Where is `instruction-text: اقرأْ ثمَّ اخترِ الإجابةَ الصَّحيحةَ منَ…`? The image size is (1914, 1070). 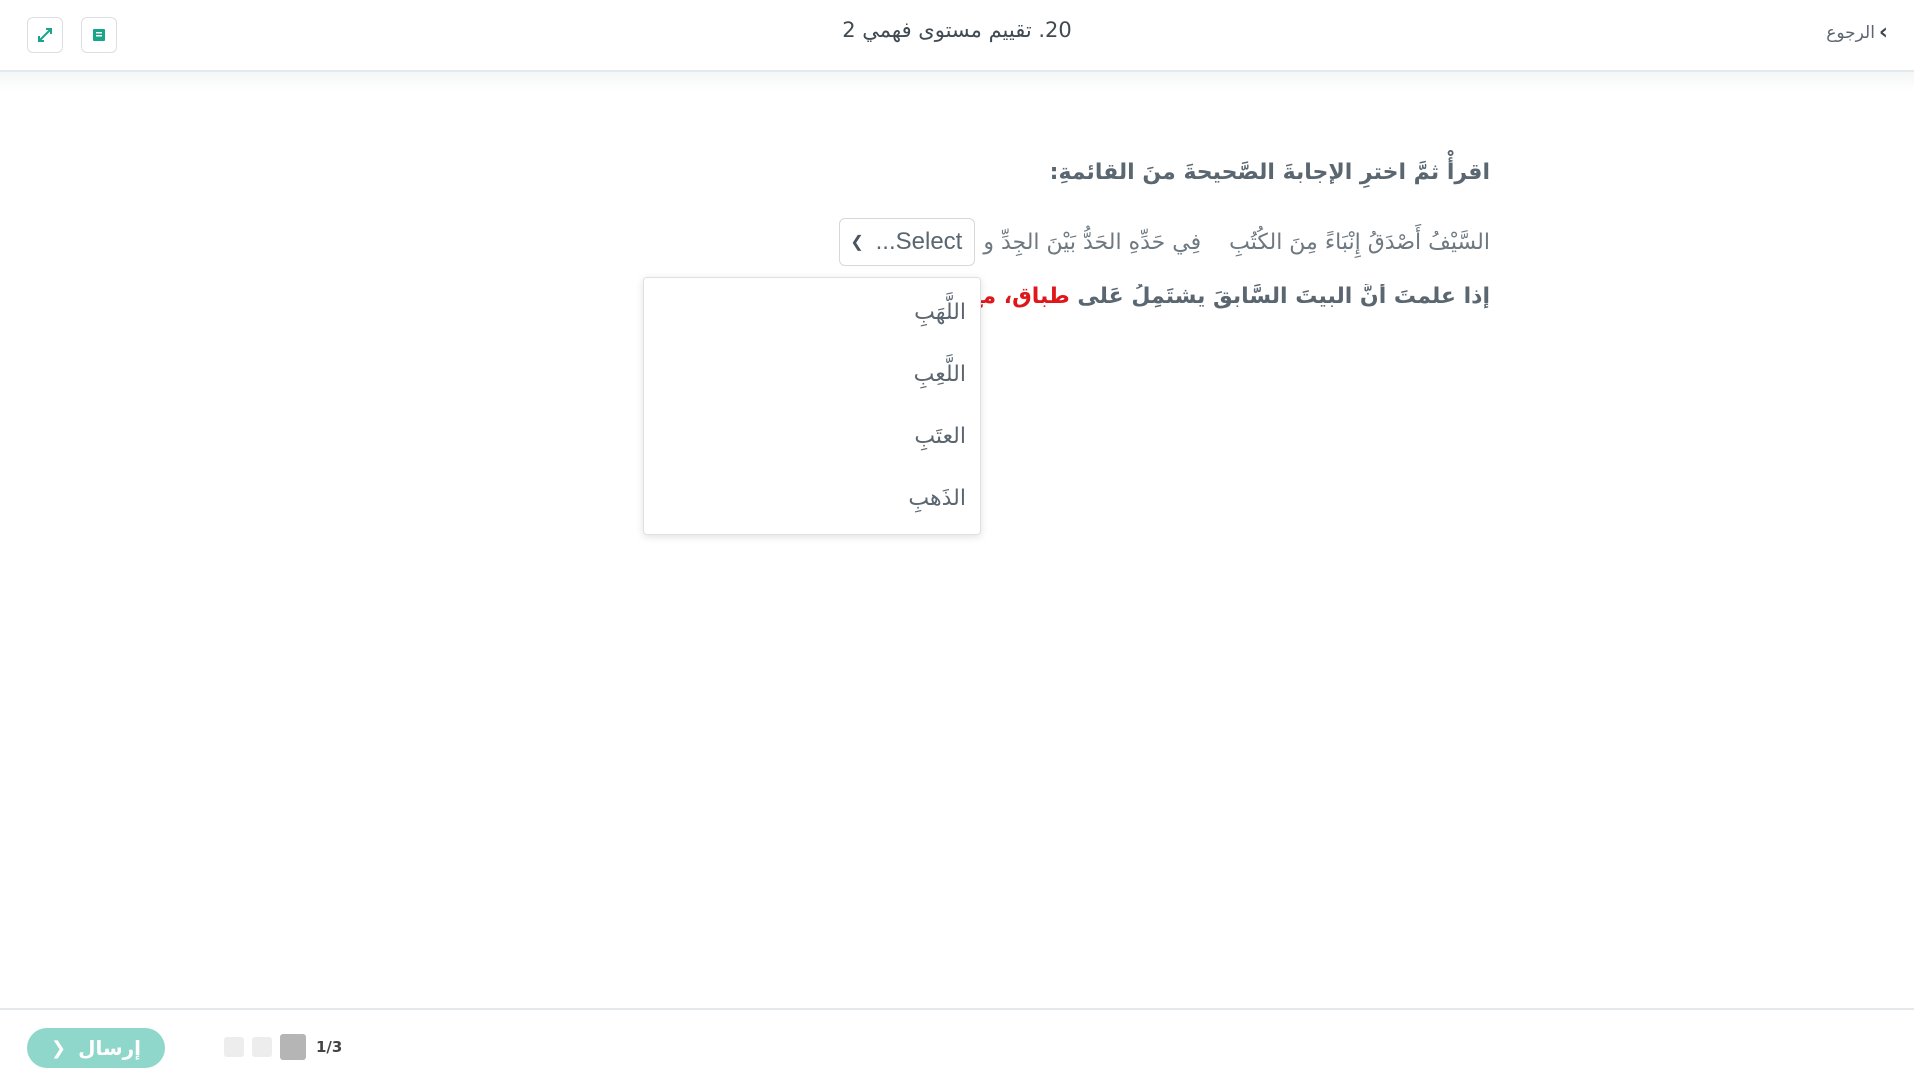 instruction-text: اقرأْ ثمَّ اخترِ الإجابةَ الصَّحيحةَ منَ… is located at coordinates (1269, 172).